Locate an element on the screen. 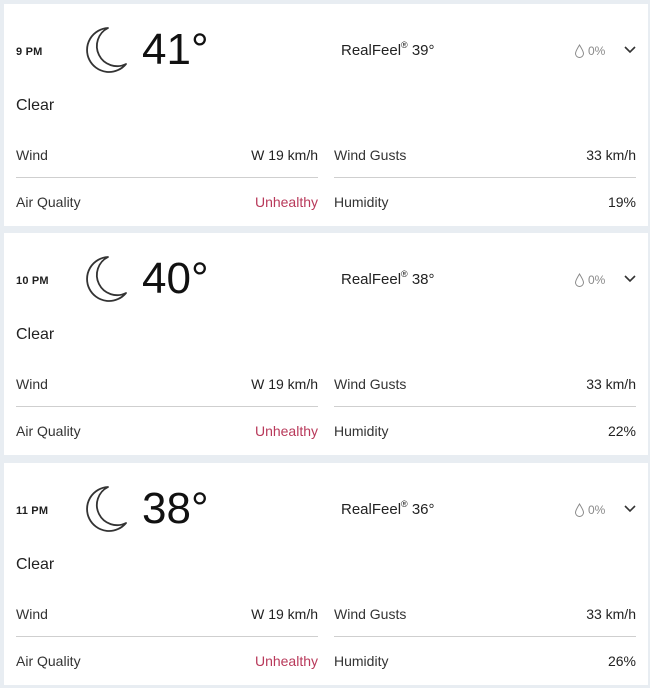  realfeel: RealFeel® 36° is located at coordinates (388, 508).